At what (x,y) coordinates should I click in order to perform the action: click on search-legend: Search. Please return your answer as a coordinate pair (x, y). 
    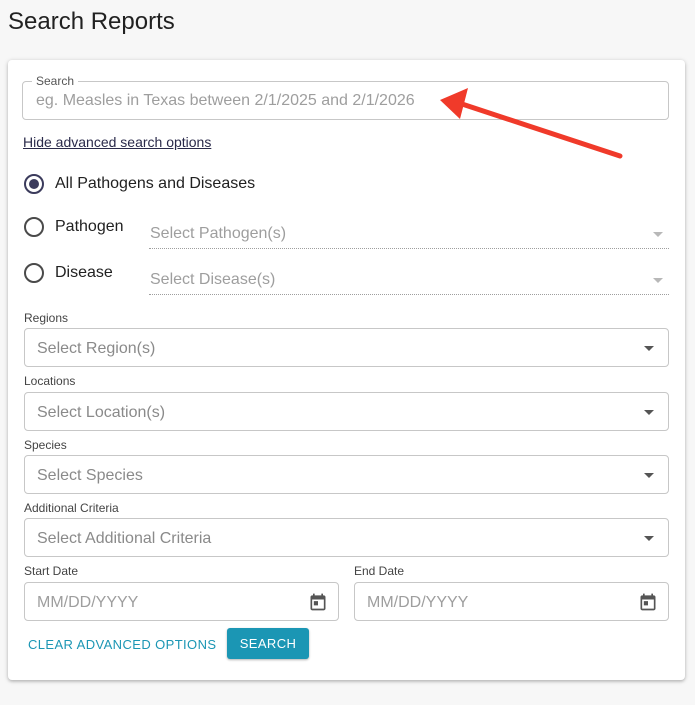
    Looking at the image, I should click on (55, 81).